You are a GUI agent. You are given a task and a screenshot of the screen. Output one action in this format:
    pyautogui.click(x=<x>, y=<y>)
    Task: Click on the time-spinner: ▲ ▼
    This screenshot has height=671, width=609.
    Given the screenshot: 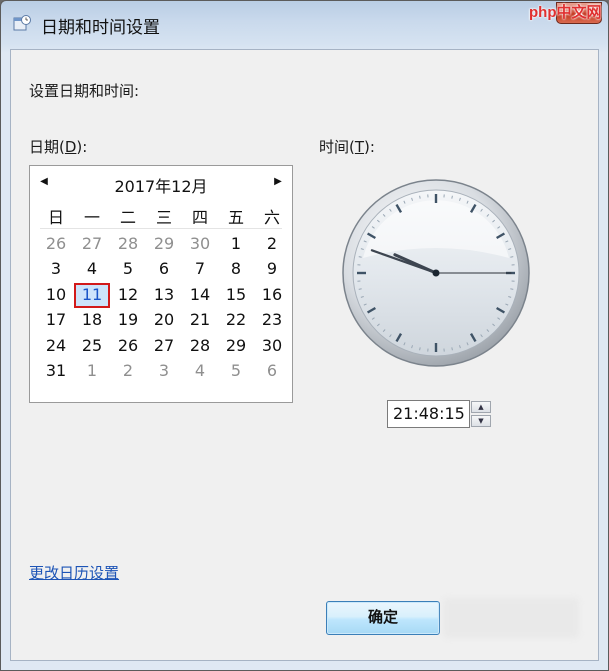 What is the action you would take?
    pyautogui.click(x=482, y=415)
    